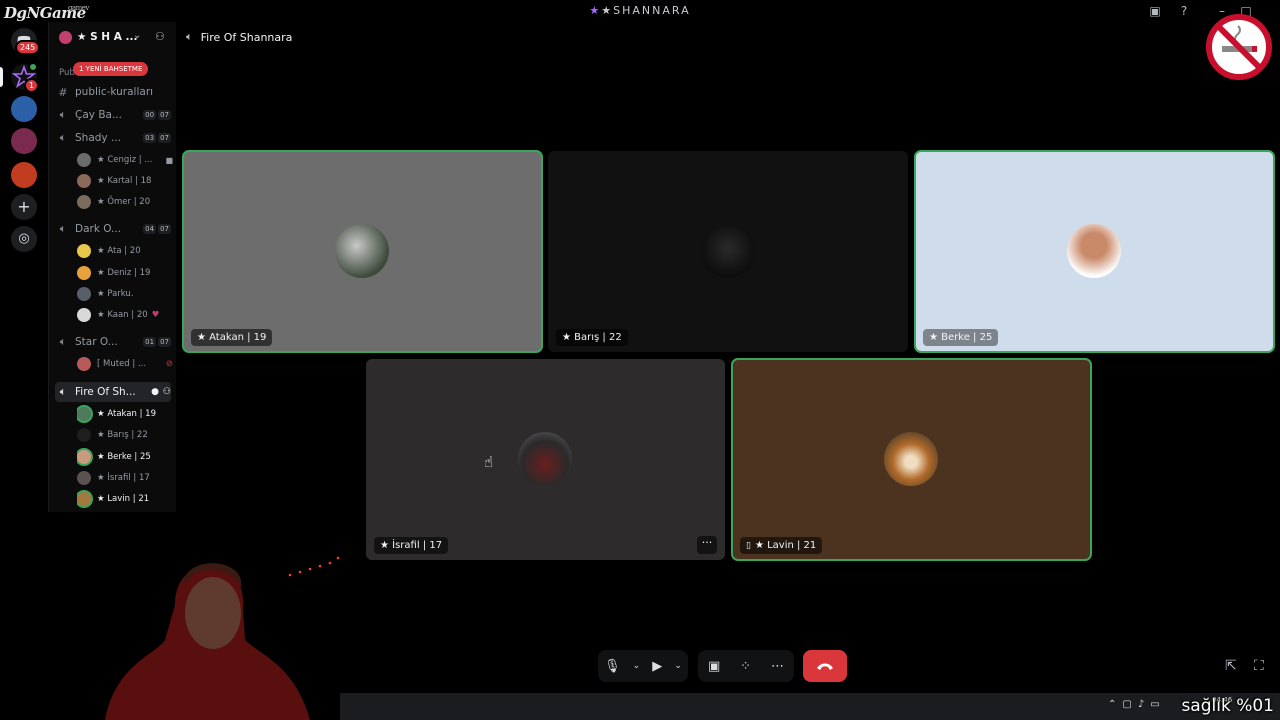 Image resolution: width=1280 pixels, height=720 pixels. What do you see at coordinates (411, 545) in the screenshot?
I see `tile-nameplate: ★ İsrafil | 17` at bounding box center [411, 545].